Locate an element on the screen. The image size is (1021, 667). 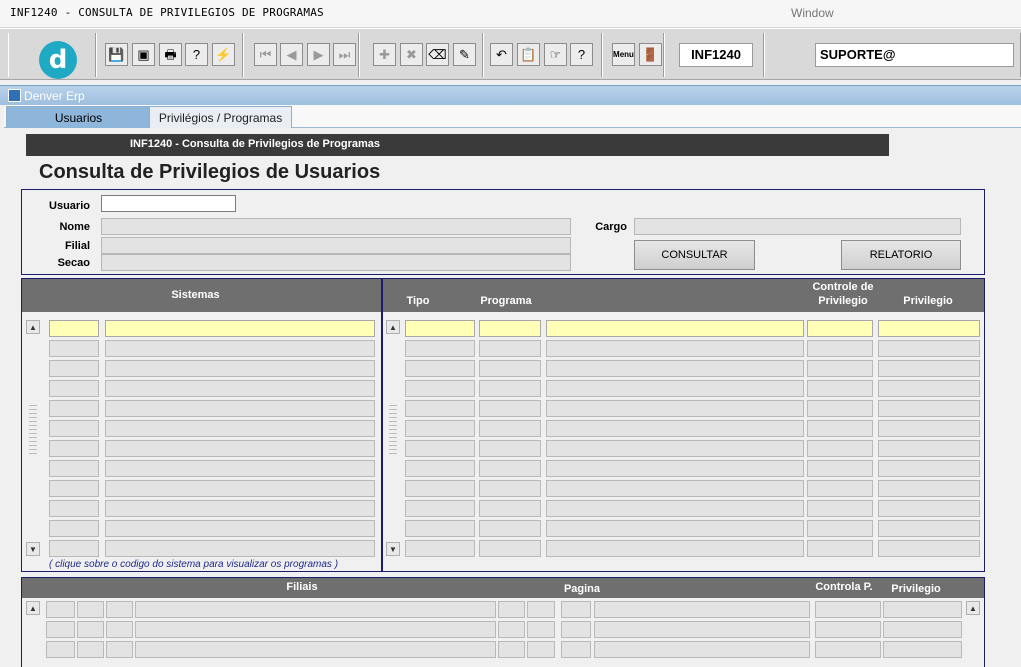
clear-record-icon: ⌫ is located at coordinates (437, 54).